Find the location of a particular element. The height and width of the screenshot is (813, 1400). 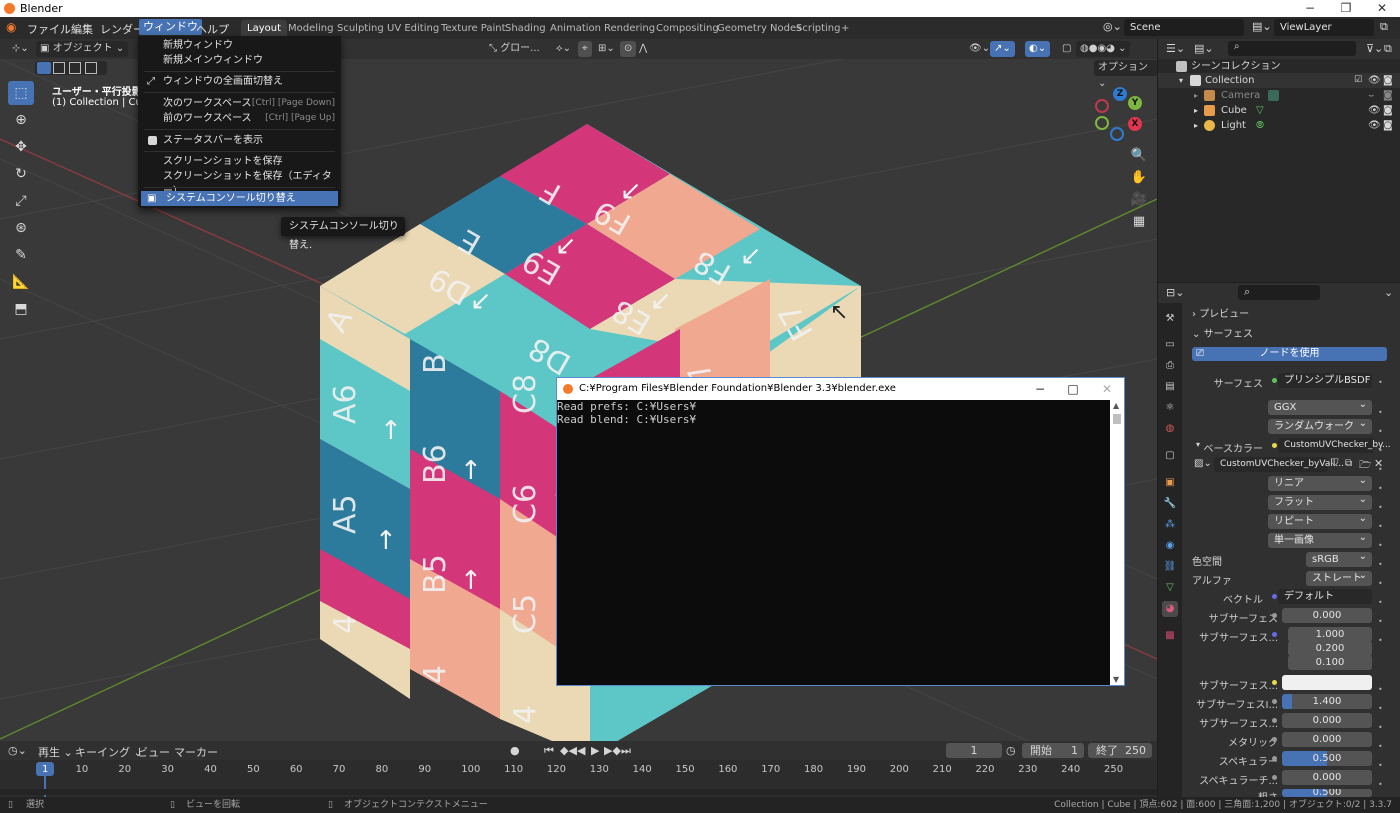

console-maximize-icon: □ is located at coordinates (1073, 389).